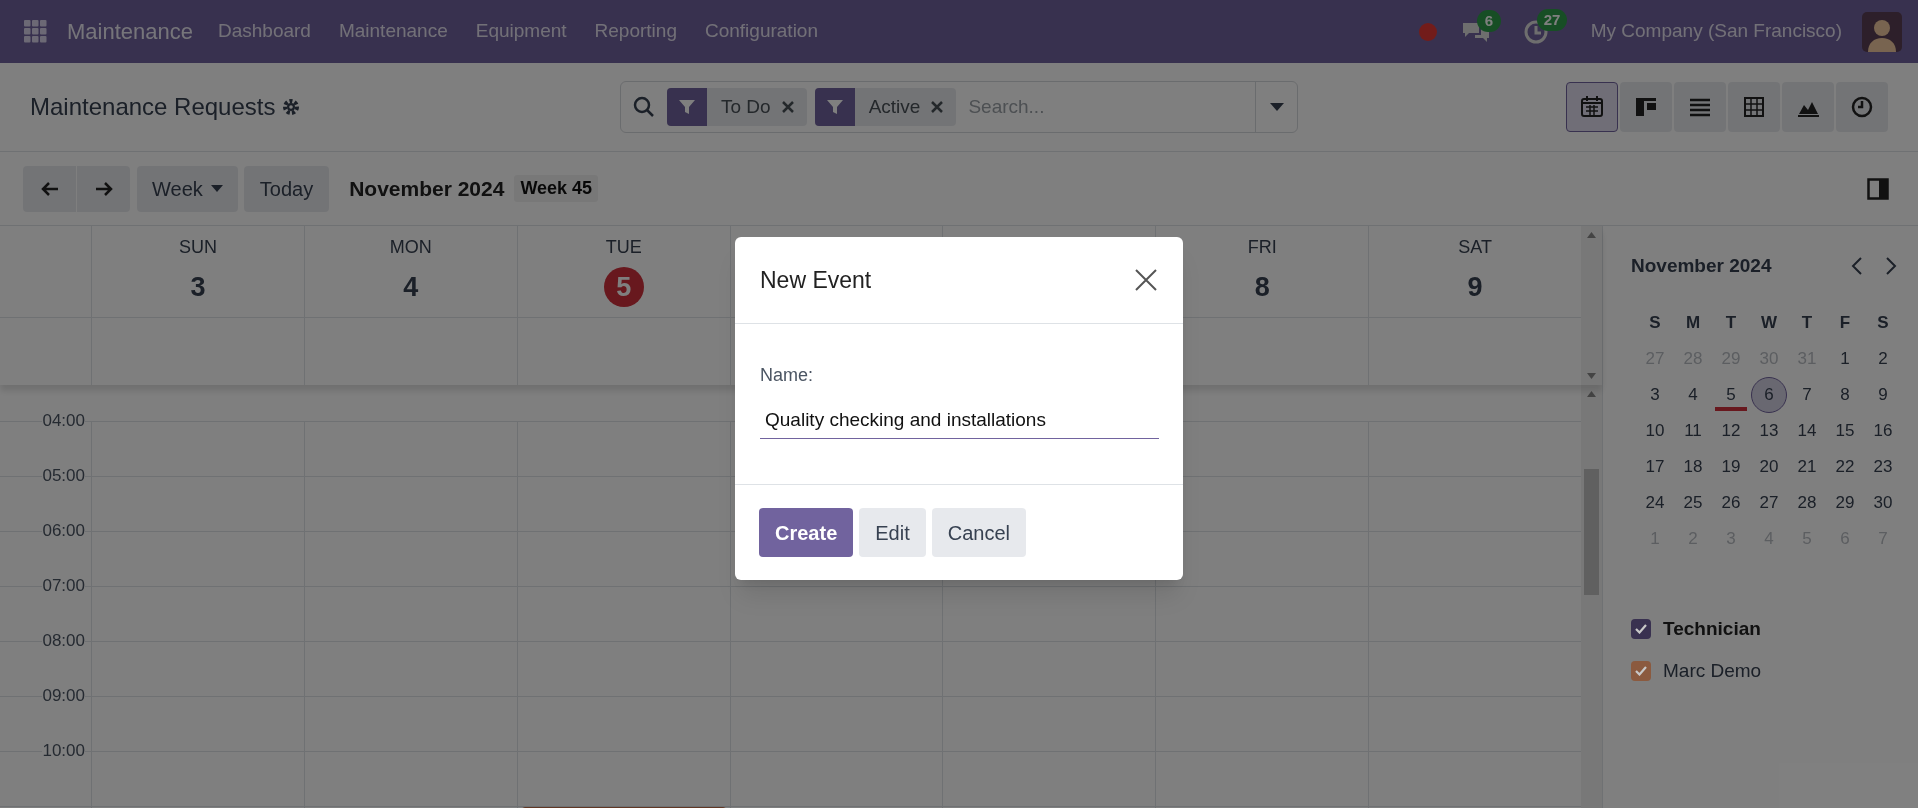 Image resolution: width=1918 pixels, height=808 pixels. What do you see at coordinates (635, 31) in the screenshot?
I see `menu-item: Reporting` at bounding box center [635, 31].